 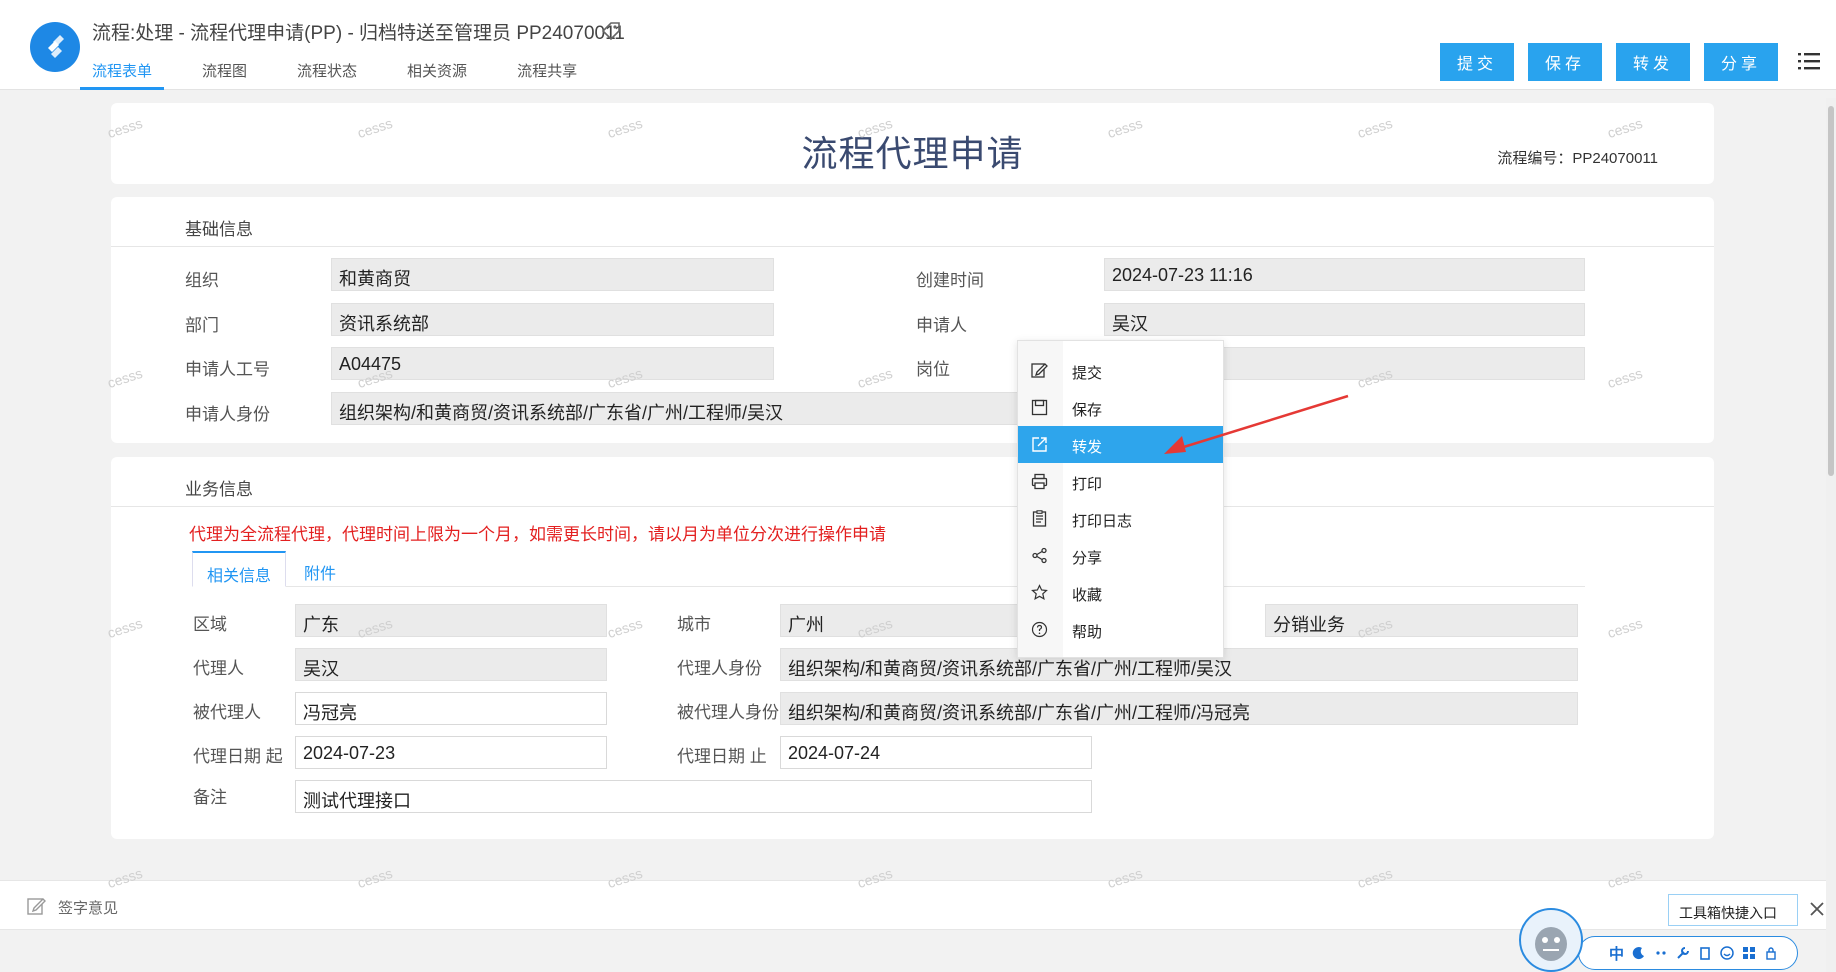 I want to click on business-info-header: 业务信息, so click(x=912, y=482).